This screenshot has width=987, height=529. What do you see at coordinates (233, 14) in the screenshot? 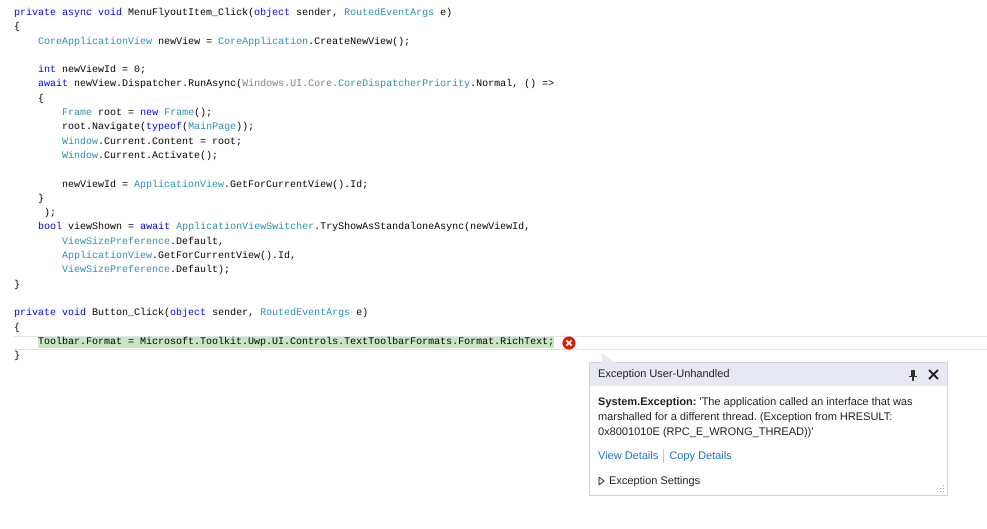
I see `code-line: private async void MenuFlyoutItem_Click(object sender, RoutedEventArgs e)` at bounding box center [233, 14].